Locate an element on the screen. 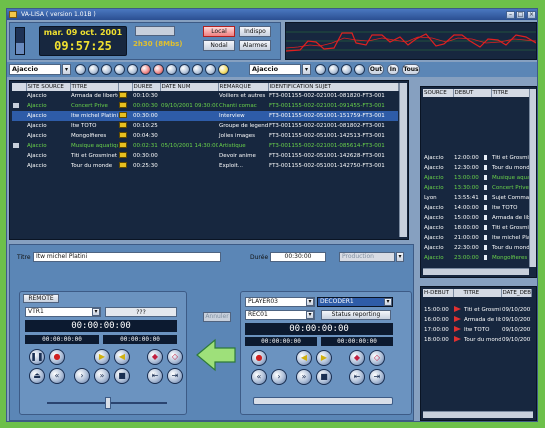 The image size is (545, 428). column-header: IDENTIFICATION SUJET is located at coordinates (333, 87).